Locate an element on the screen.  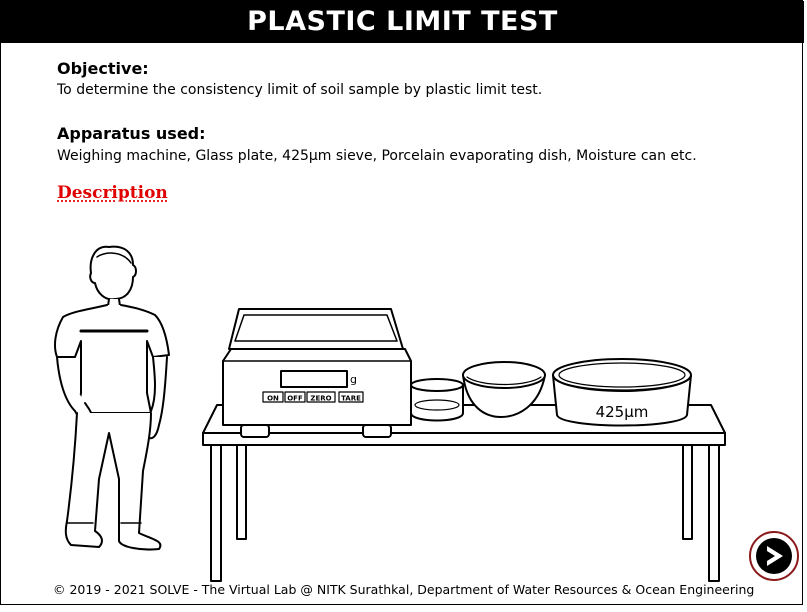
sieve-label: 425μm is located at coordinates (622, 412).